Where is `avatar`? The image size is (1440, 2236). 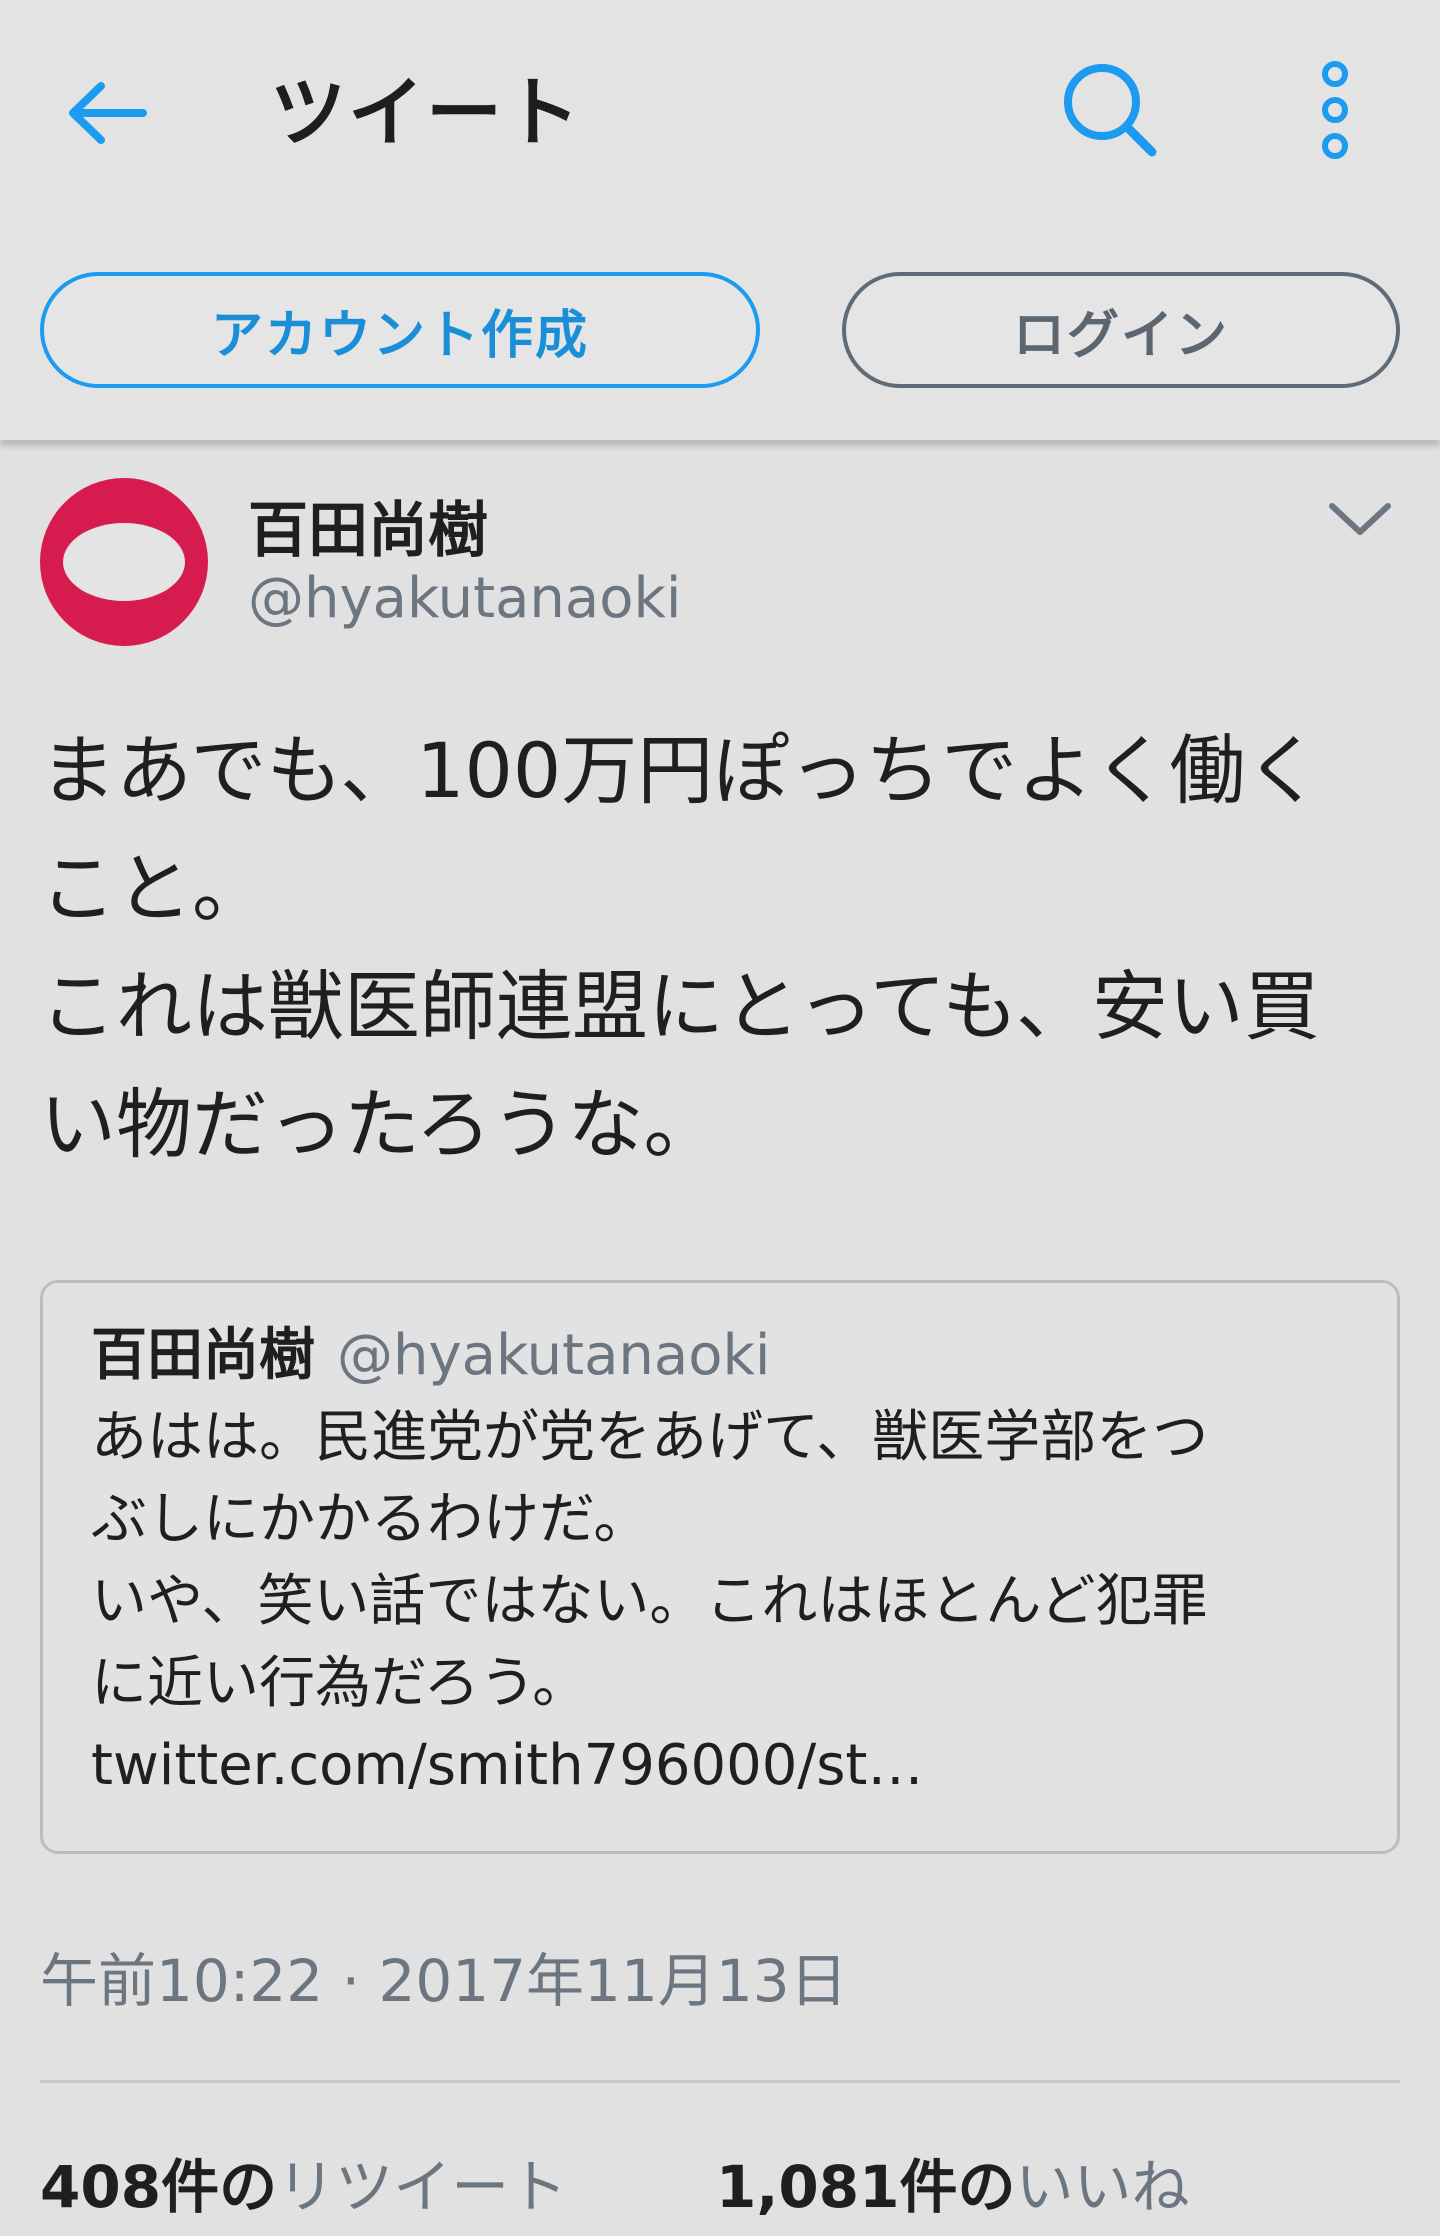
avatar is located at coordinates (124, 562).